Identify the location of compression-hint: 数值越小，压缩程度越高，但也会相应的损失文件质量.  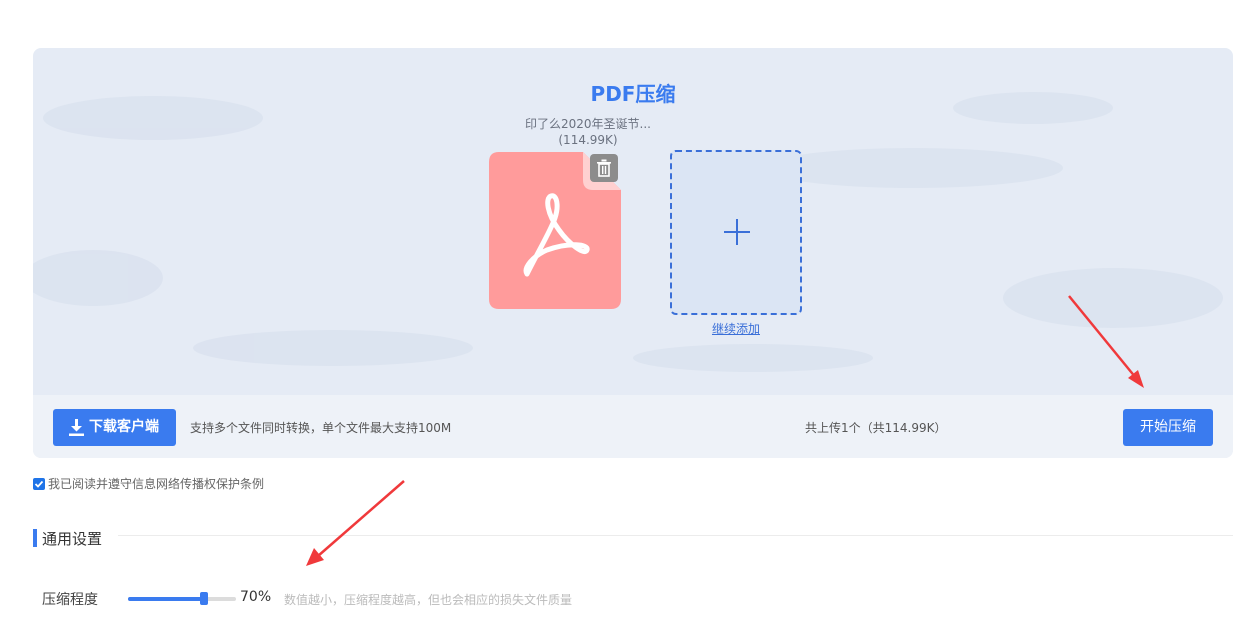
(428, 600).